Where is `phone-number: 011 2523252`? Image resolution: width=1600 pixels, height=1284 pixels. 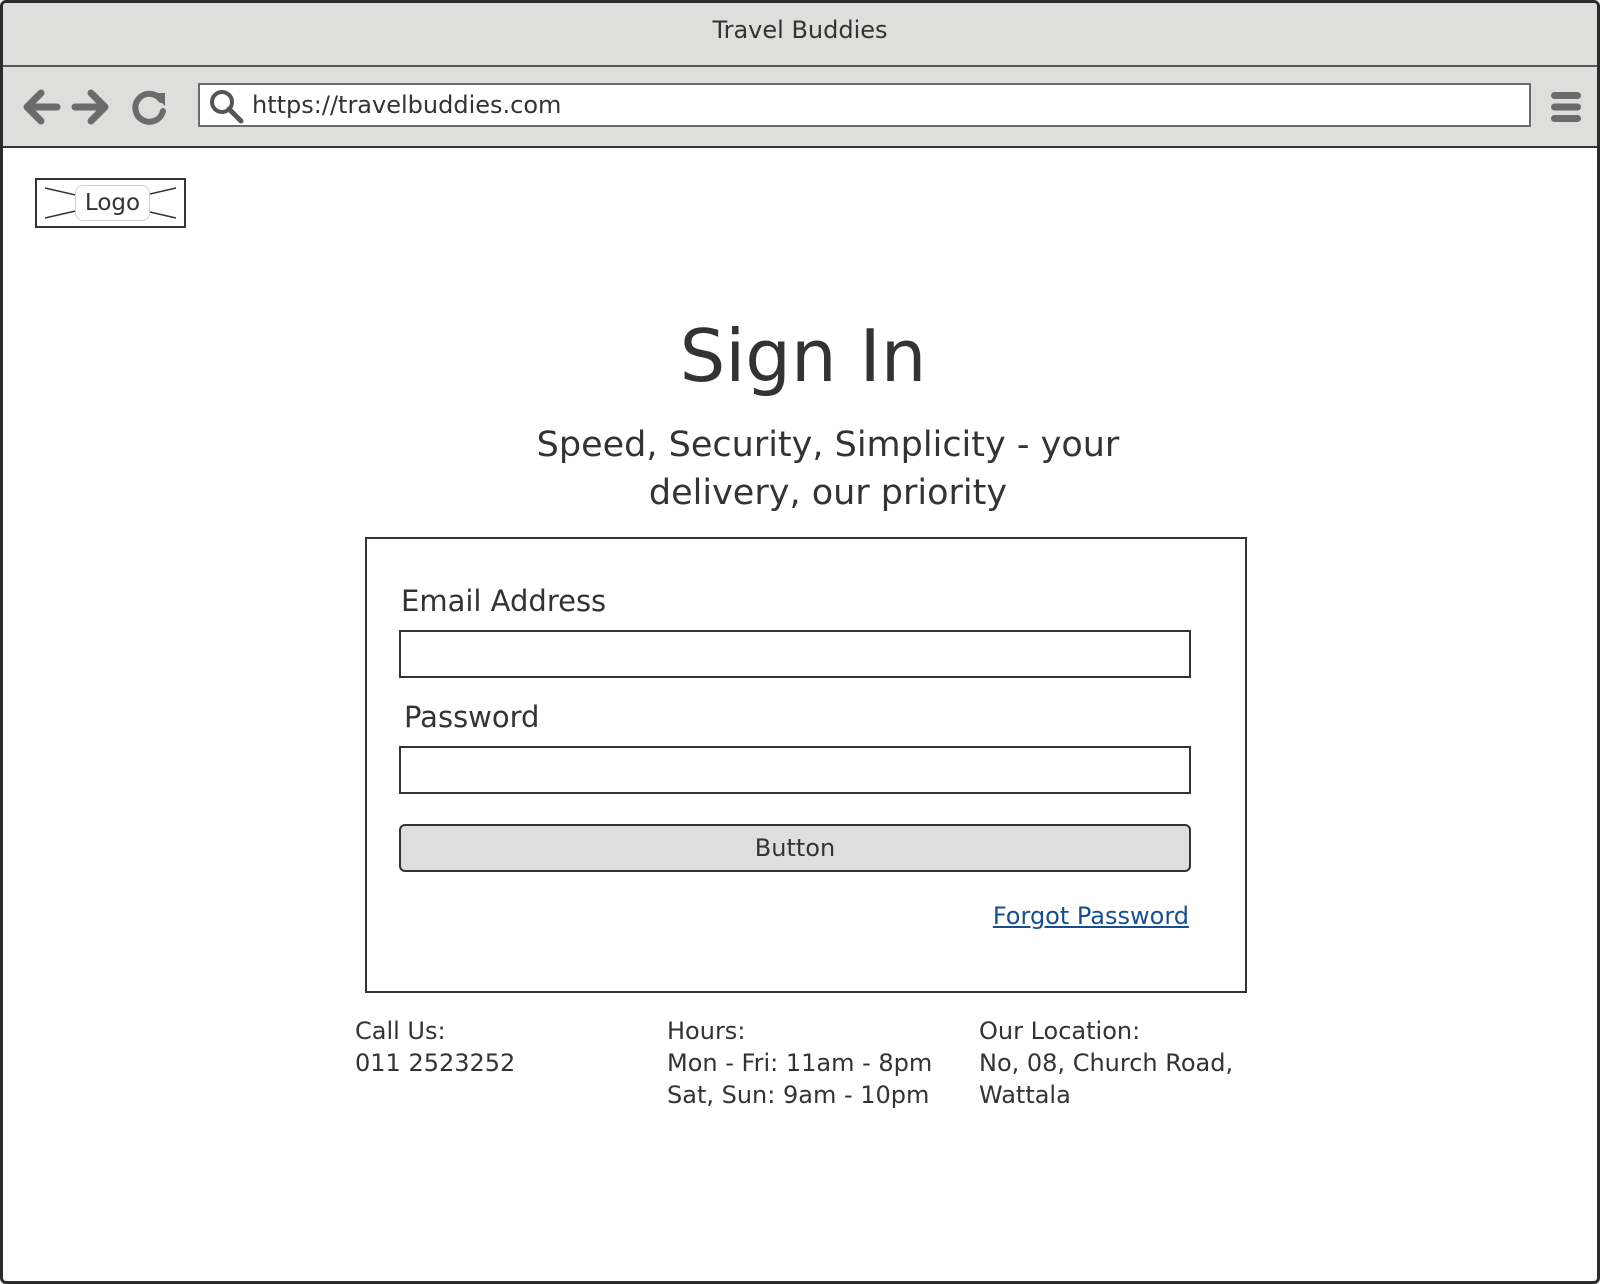 phone-number: 011 2523252 is located at coordinates (435, 1063).